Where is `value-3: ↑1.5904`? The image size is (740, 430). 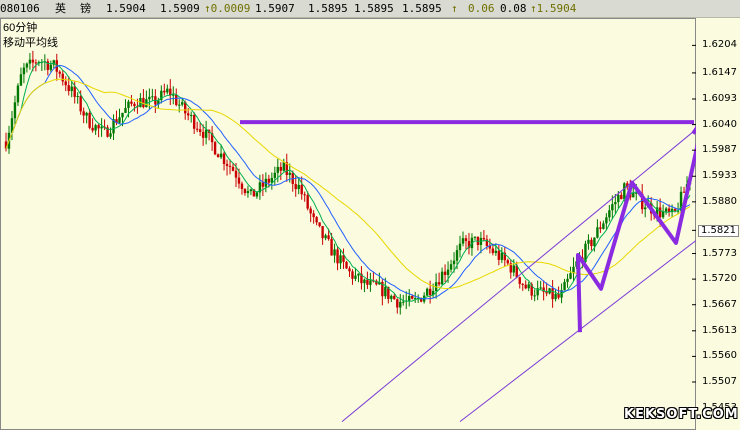 value-3: ↑1.5904 is located at coordinates (553, 8).